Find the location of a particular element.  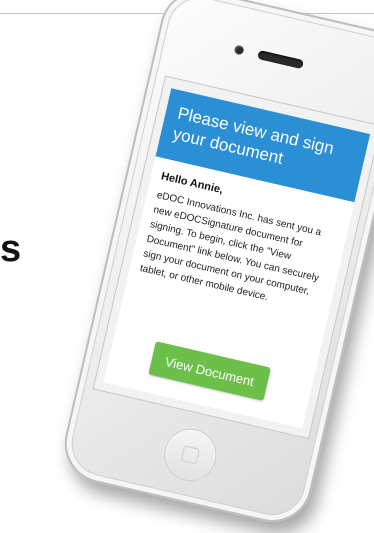

home-button-icon is located at coordinates (190, 455).